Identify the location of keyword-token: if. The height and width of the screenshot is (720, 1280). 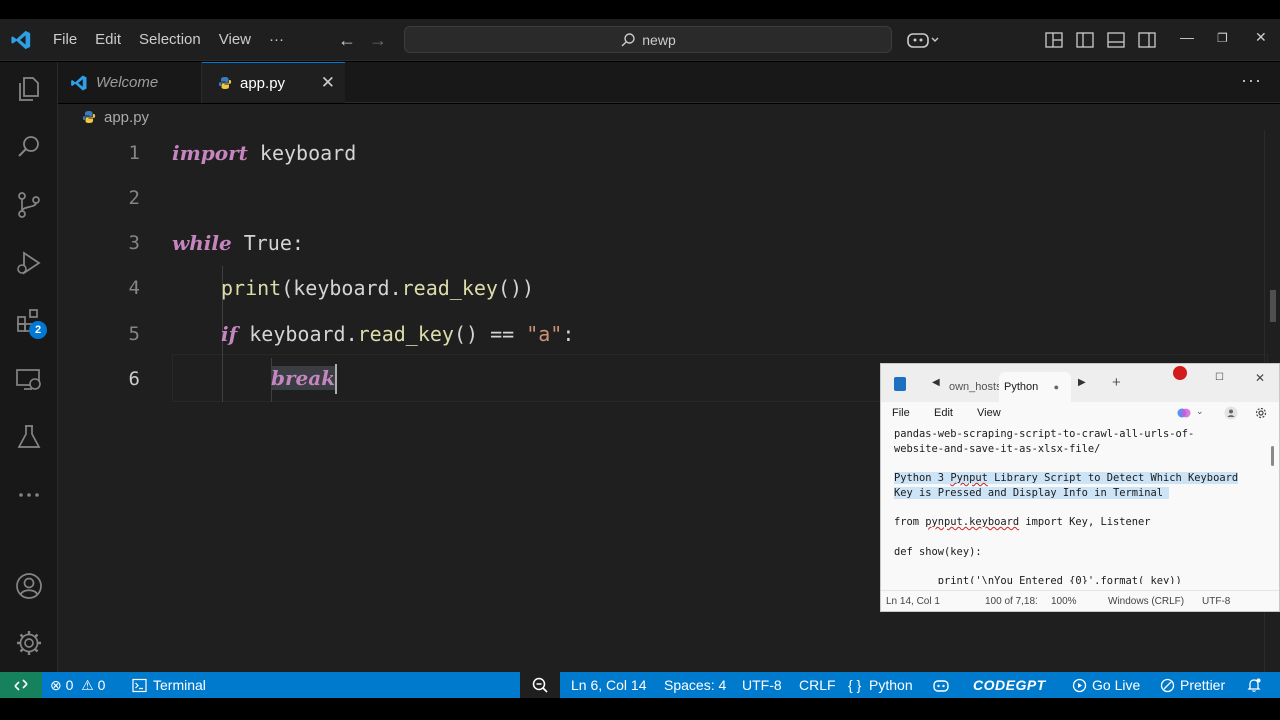
(229, 334).